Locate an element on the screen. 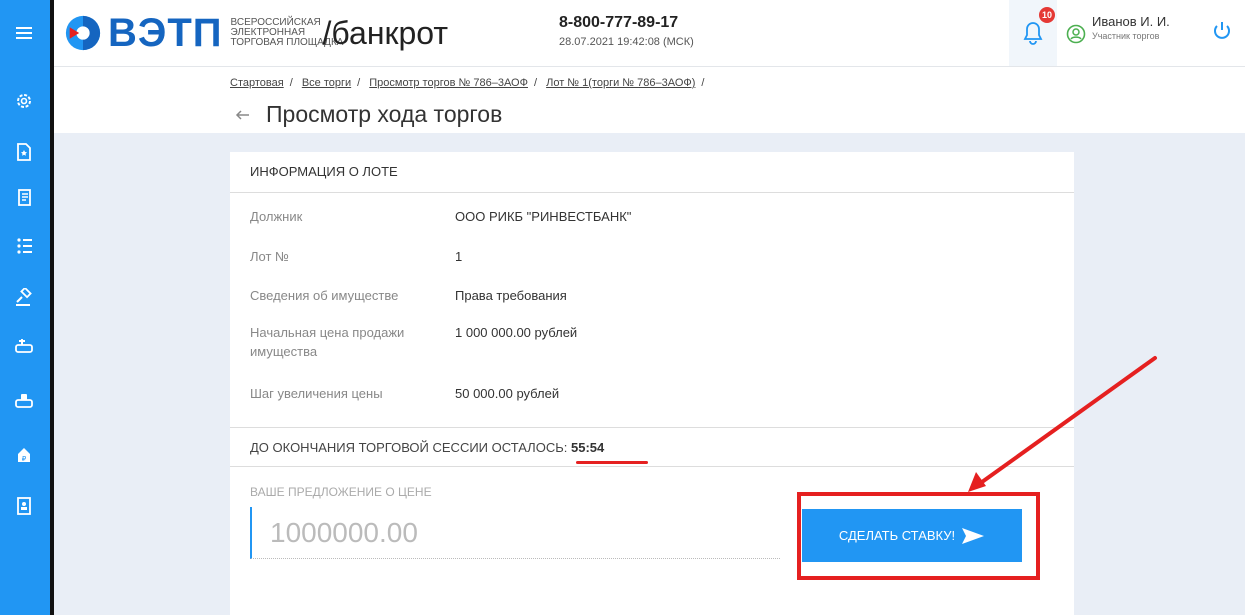 The height and width of the screenshot is (615, 1245). document-star-icon is located at coordinates (24, 152).